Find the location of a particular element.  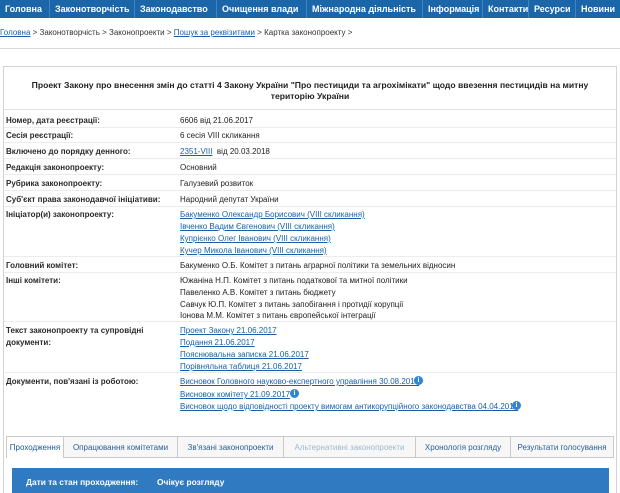

number-label: Номер, дата реєстрації: is located at coordinates (53, 120).